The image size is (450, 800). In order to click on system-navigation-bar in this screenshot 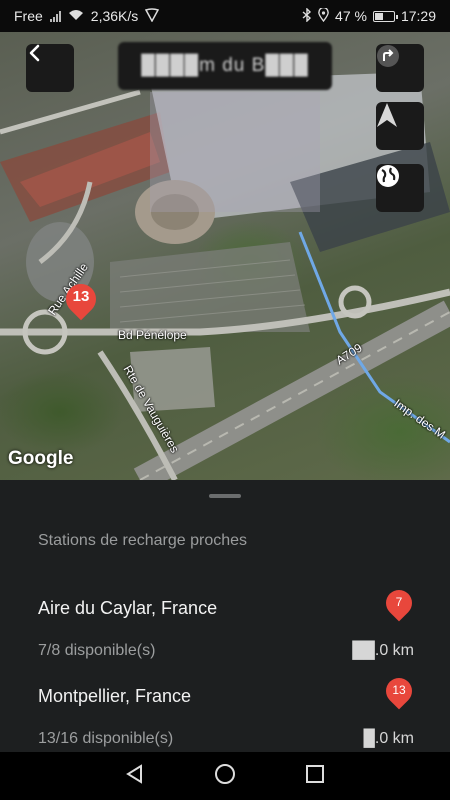, I will do `click(225, 776)`.